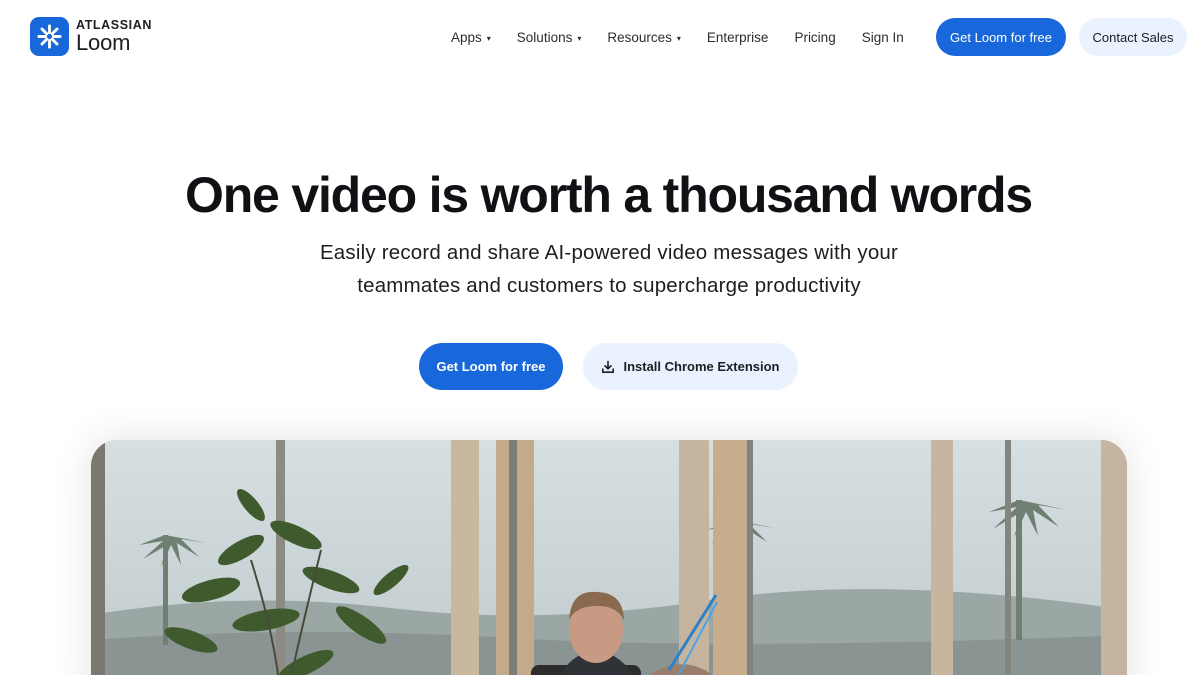  Describe the element at coordinates (466, 37) in the screenshot. I see `nav-apps-label: Apps` at that location.